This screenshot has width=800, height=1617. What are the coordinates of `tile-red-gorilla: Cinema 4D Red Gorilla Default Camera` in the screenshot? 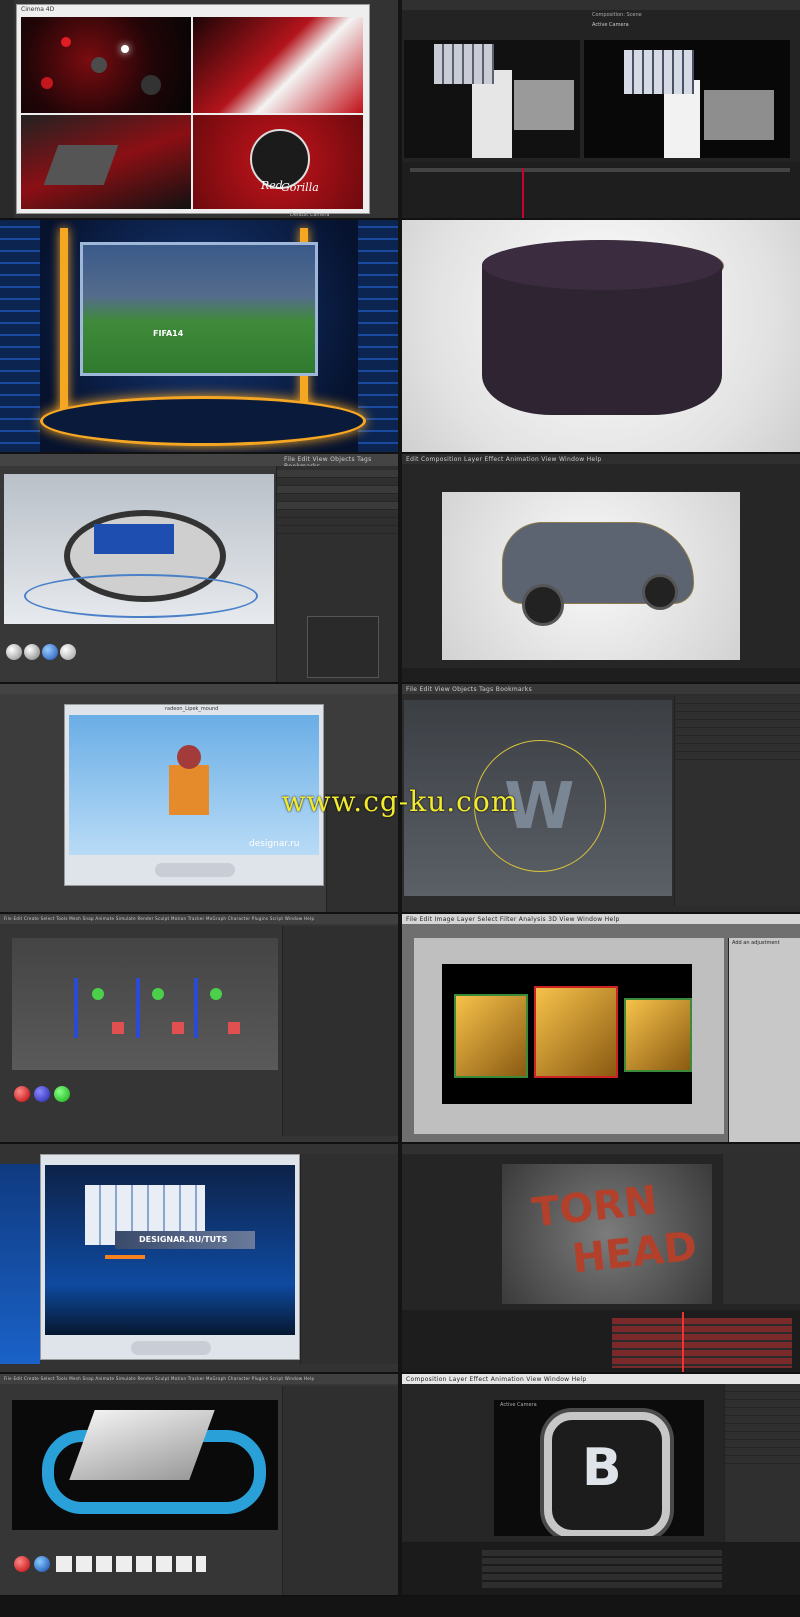 It's located at (199, 110).